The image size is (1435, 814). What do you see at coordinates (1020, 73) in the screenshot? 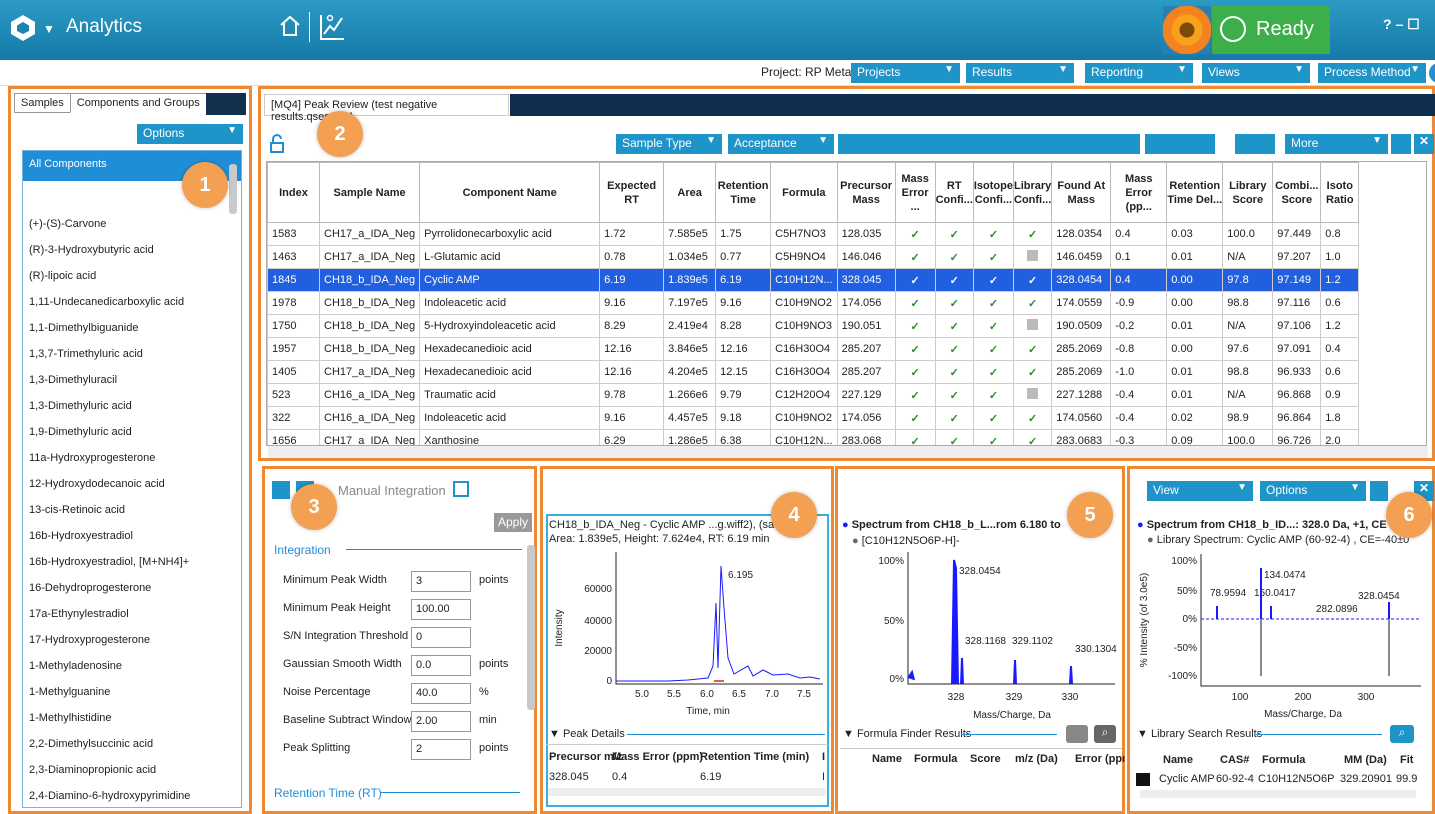
I see `results-dropdown: Results ▼` at bounding box center [1020, 73].